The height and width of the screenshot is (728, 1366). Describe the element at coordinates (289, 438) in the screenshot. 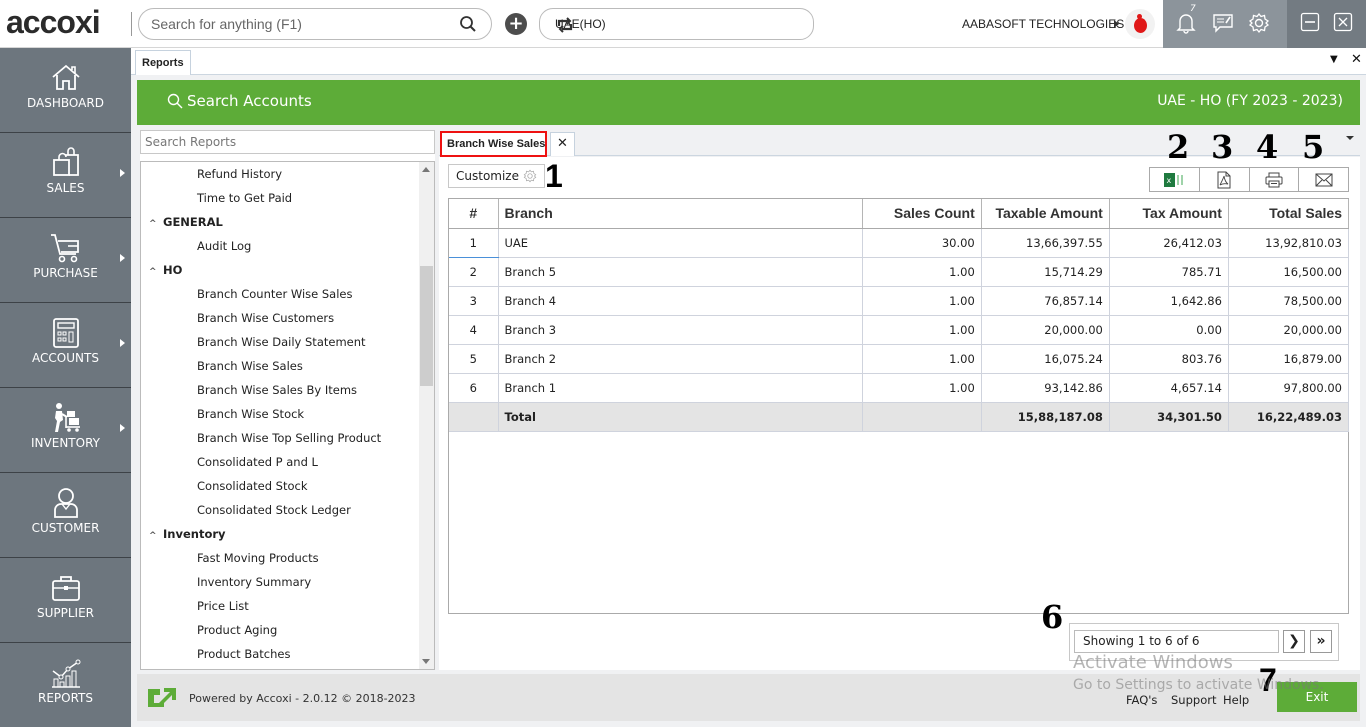

I see `tree-item: Branch Wise Top Selling Product` at that location.